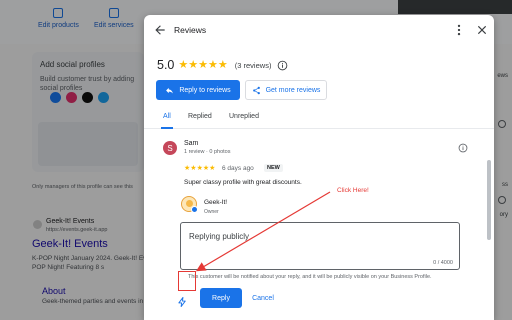  What do you see at coordinates (293, 90) in the screenshot?
I see `get-more-reviews-label: Get more reviews` at bounding box center [293, 90].